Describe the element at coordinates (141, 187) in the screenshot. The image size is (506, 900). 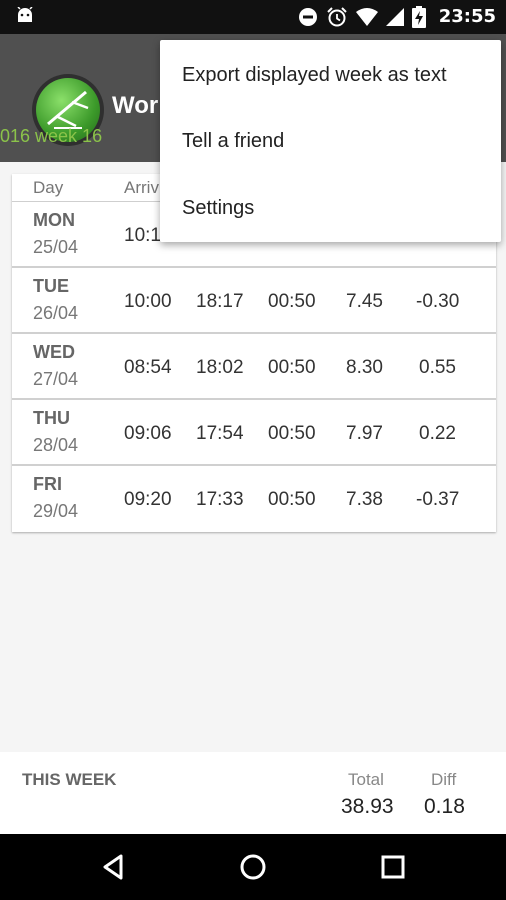
I see `column-header-arrival: Arriv` at that location.